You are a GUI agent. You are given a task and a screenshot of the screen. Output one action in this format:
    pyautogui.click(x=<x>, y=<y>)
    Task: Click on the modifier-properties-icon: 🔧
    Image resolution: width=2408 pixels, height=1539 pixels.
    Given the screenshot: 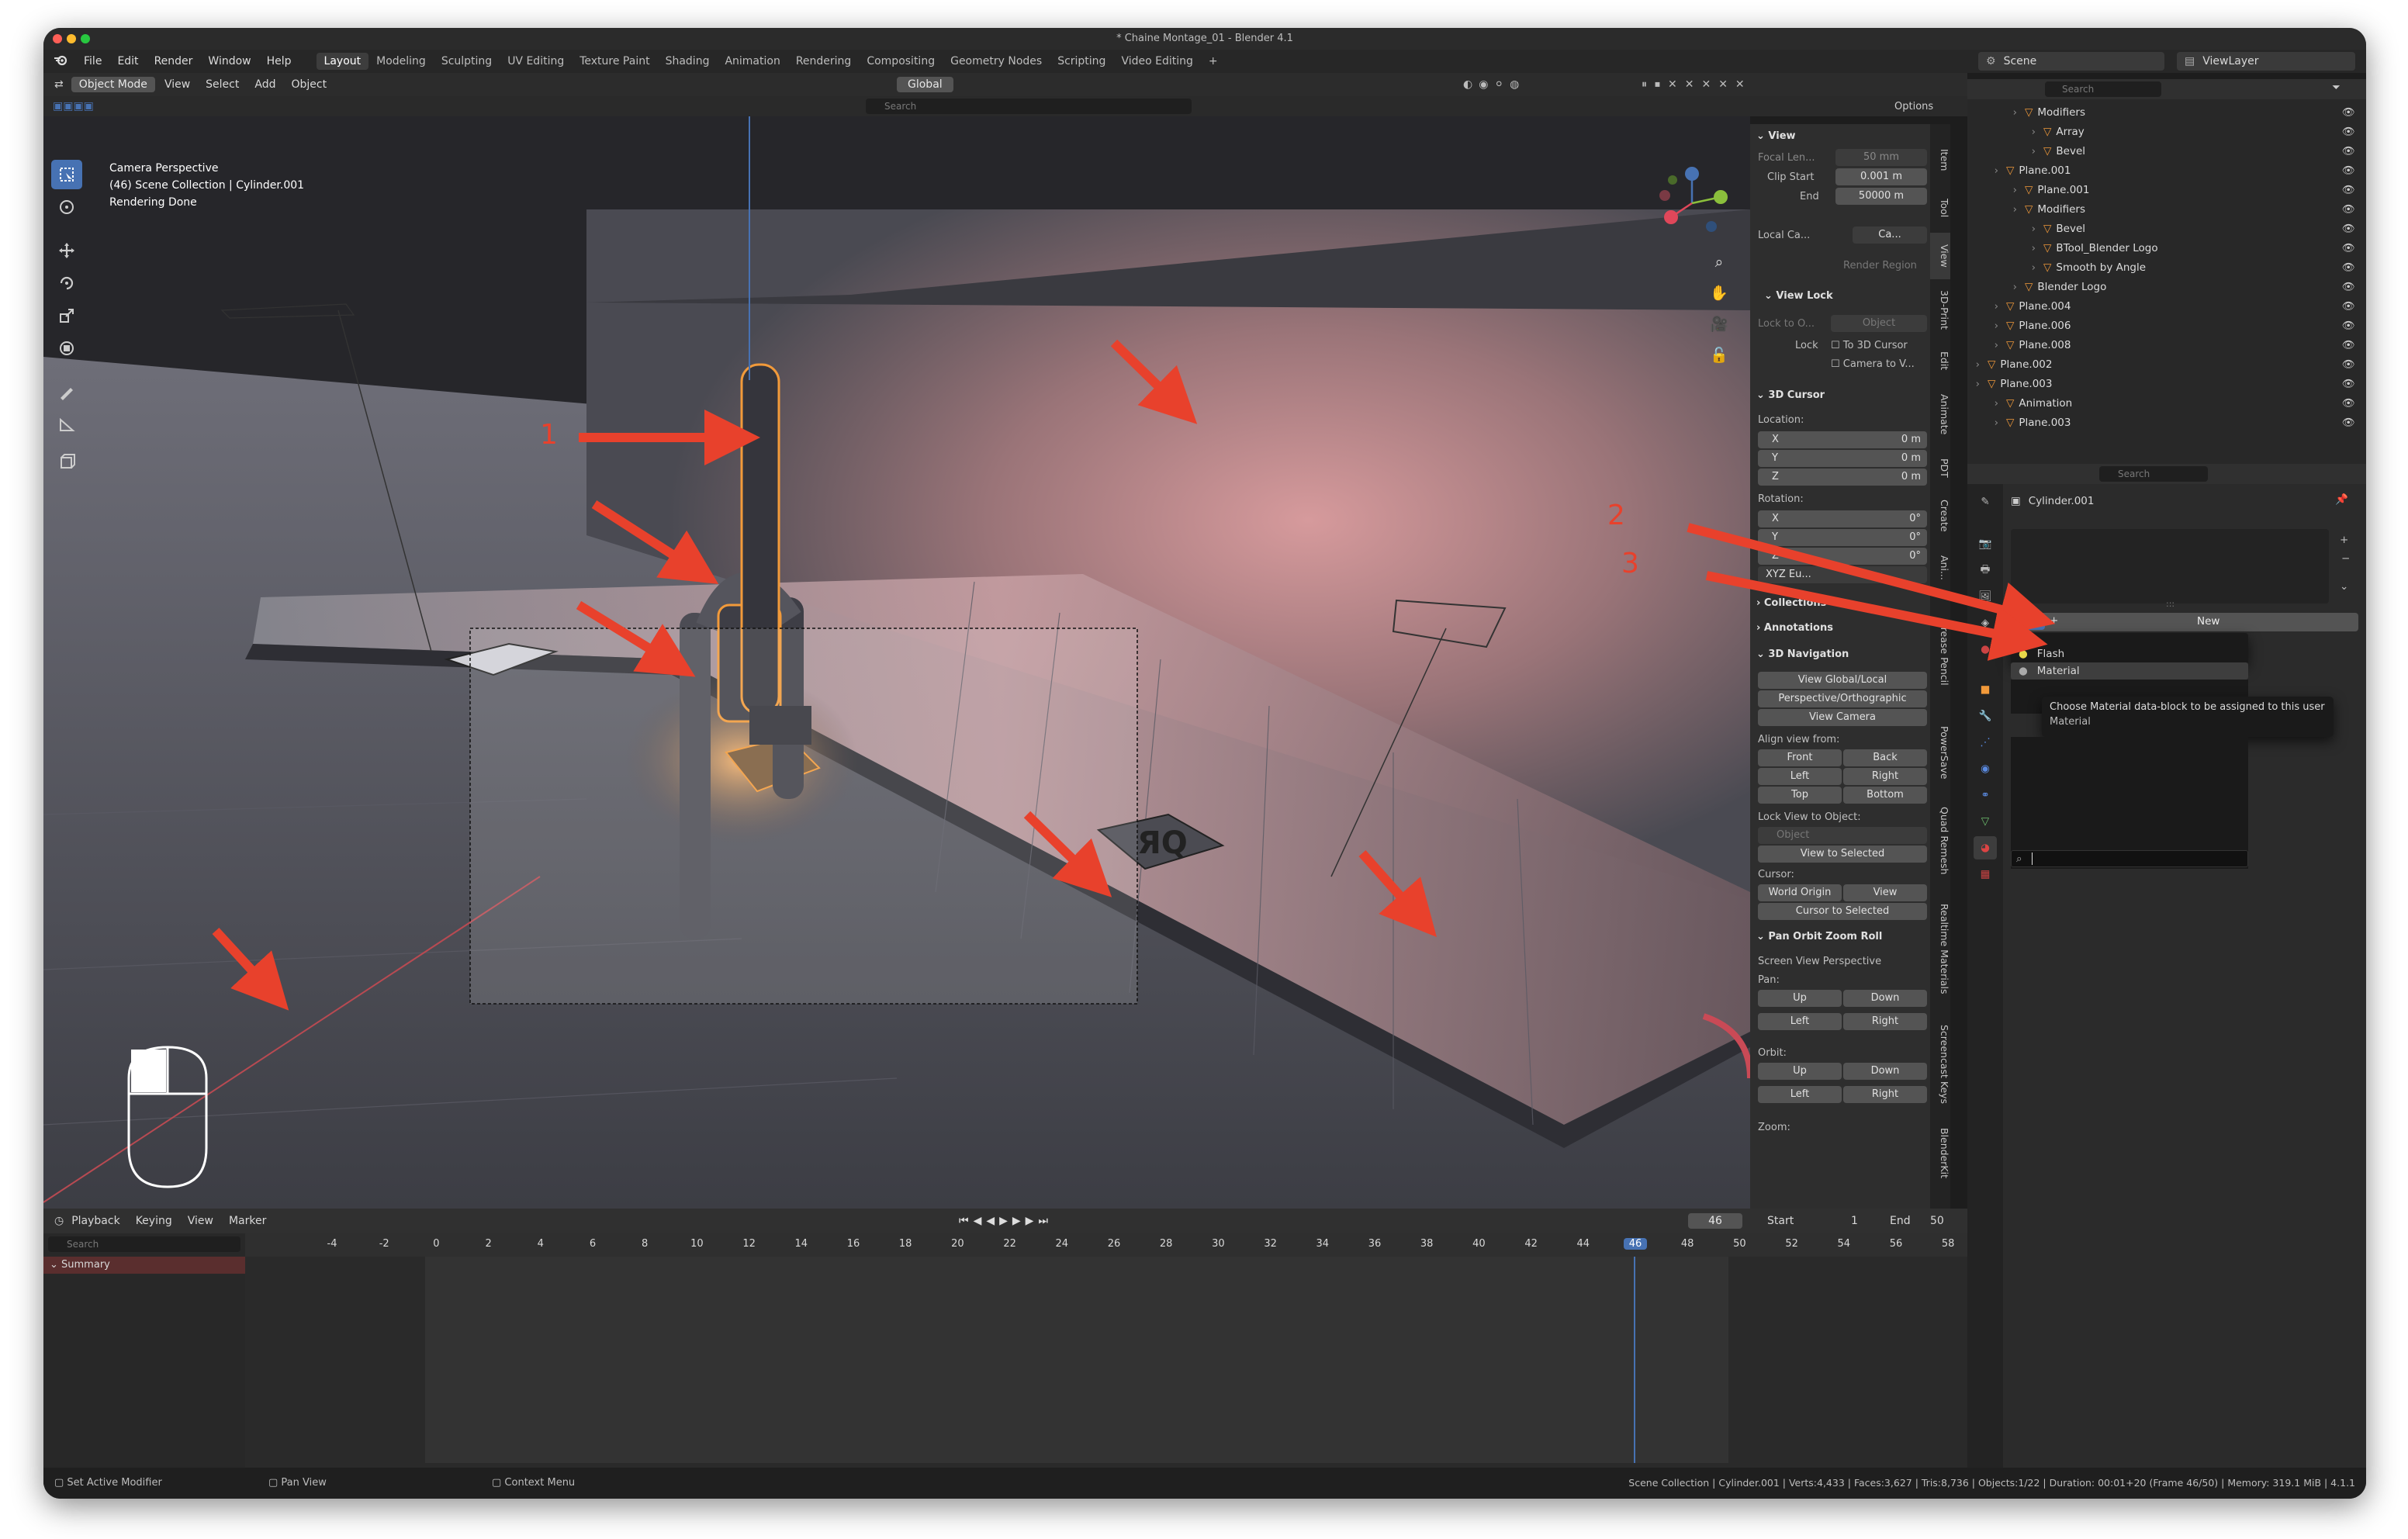 What is the action you would take?
    pyautogui.click(x=1986, y=716)
    